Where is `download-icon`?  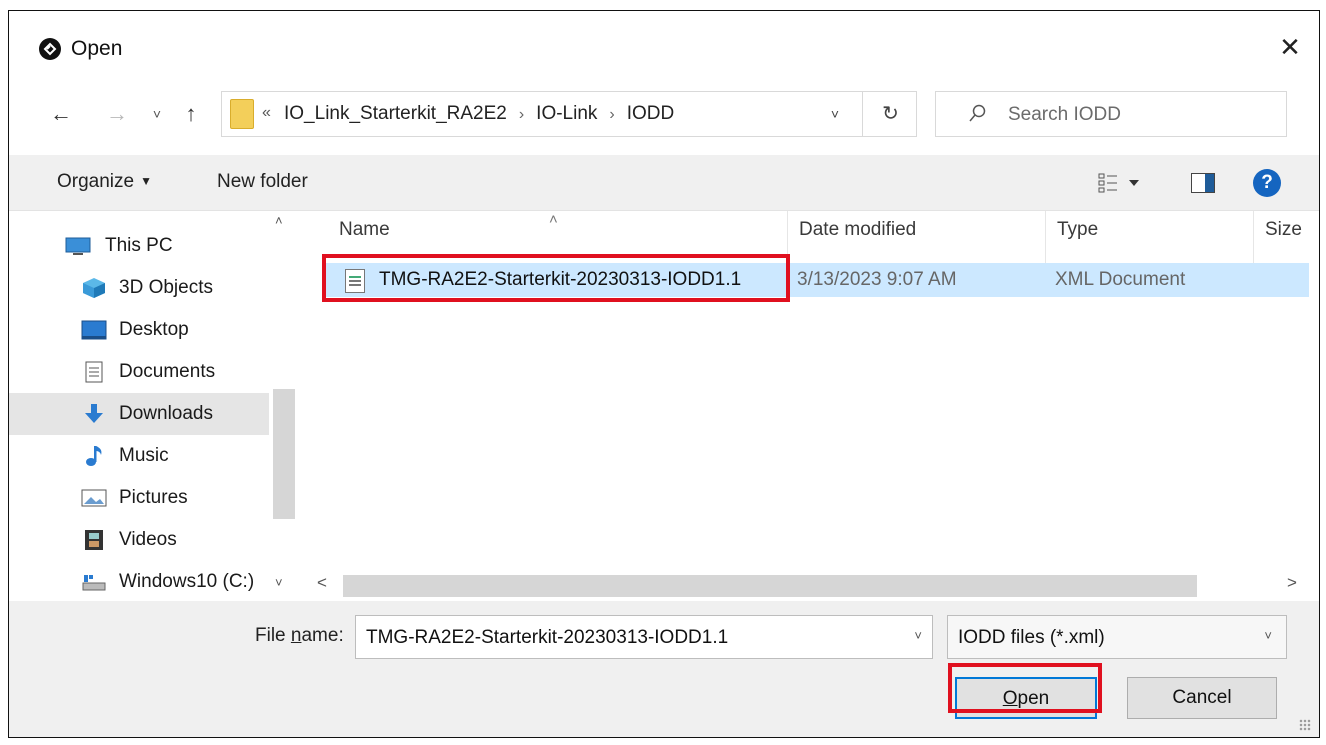 download-icon is located at coordinates (94, 413).